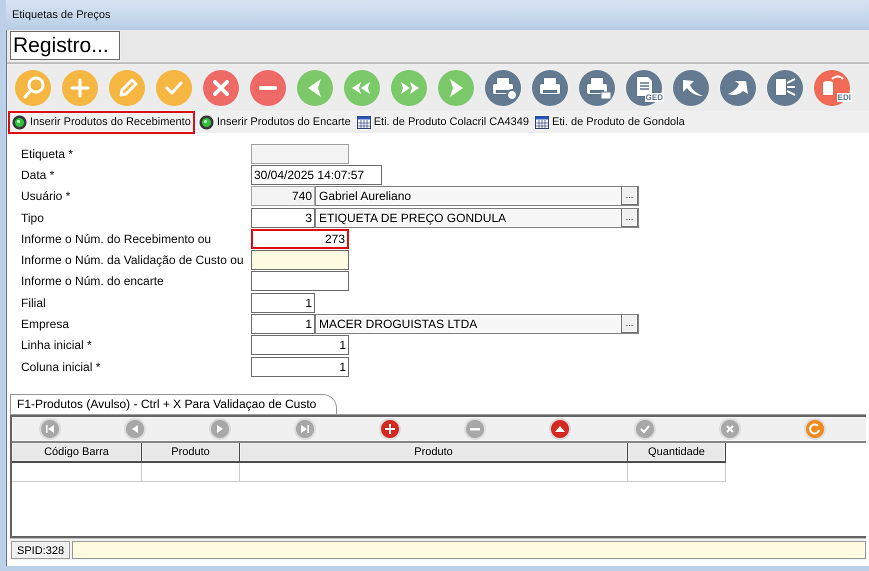  I want to click on field-label: Etiqueta *, so click(47, 154).